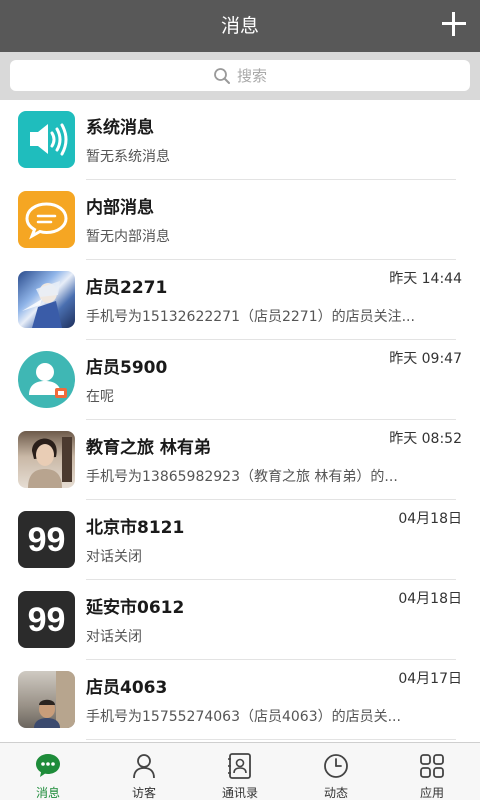 The image size is (480, 800). I want to click on search-icon, so click(222, 75).